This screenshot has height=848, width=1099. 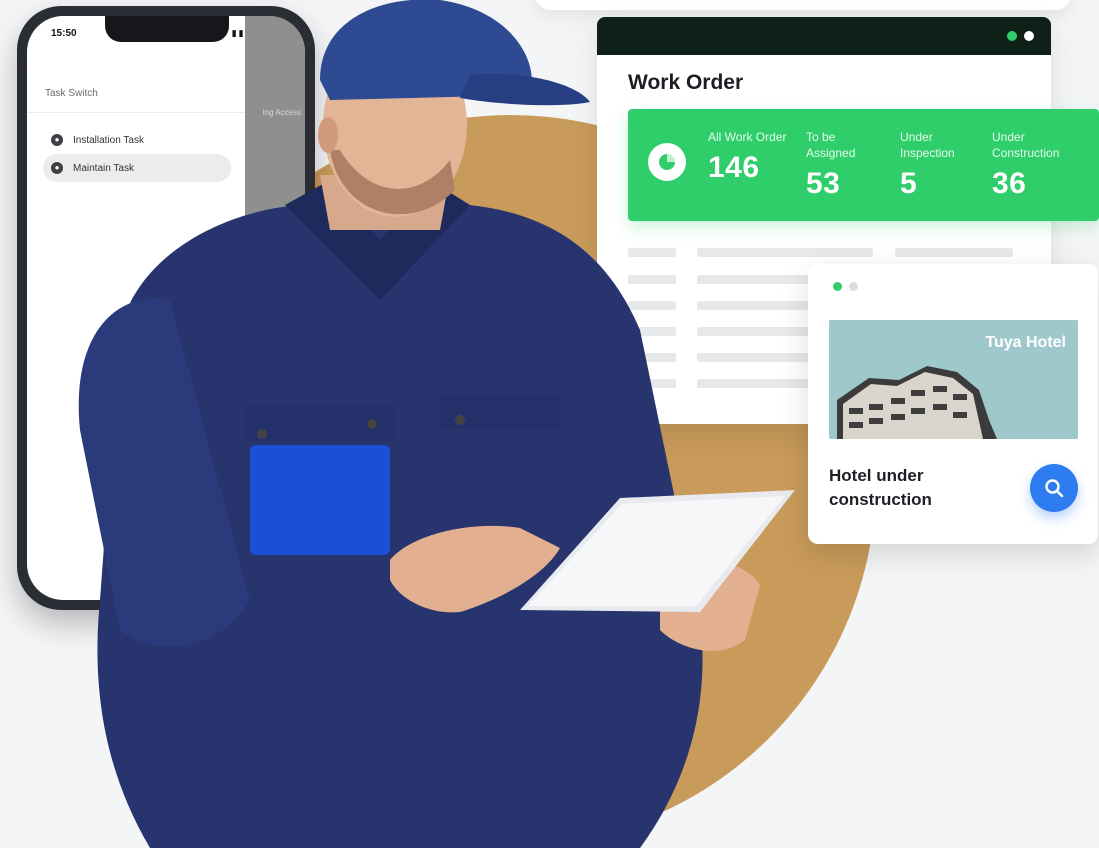 I want to click on hotel-image: Tuya Hotel, so click(x=953, y=379).